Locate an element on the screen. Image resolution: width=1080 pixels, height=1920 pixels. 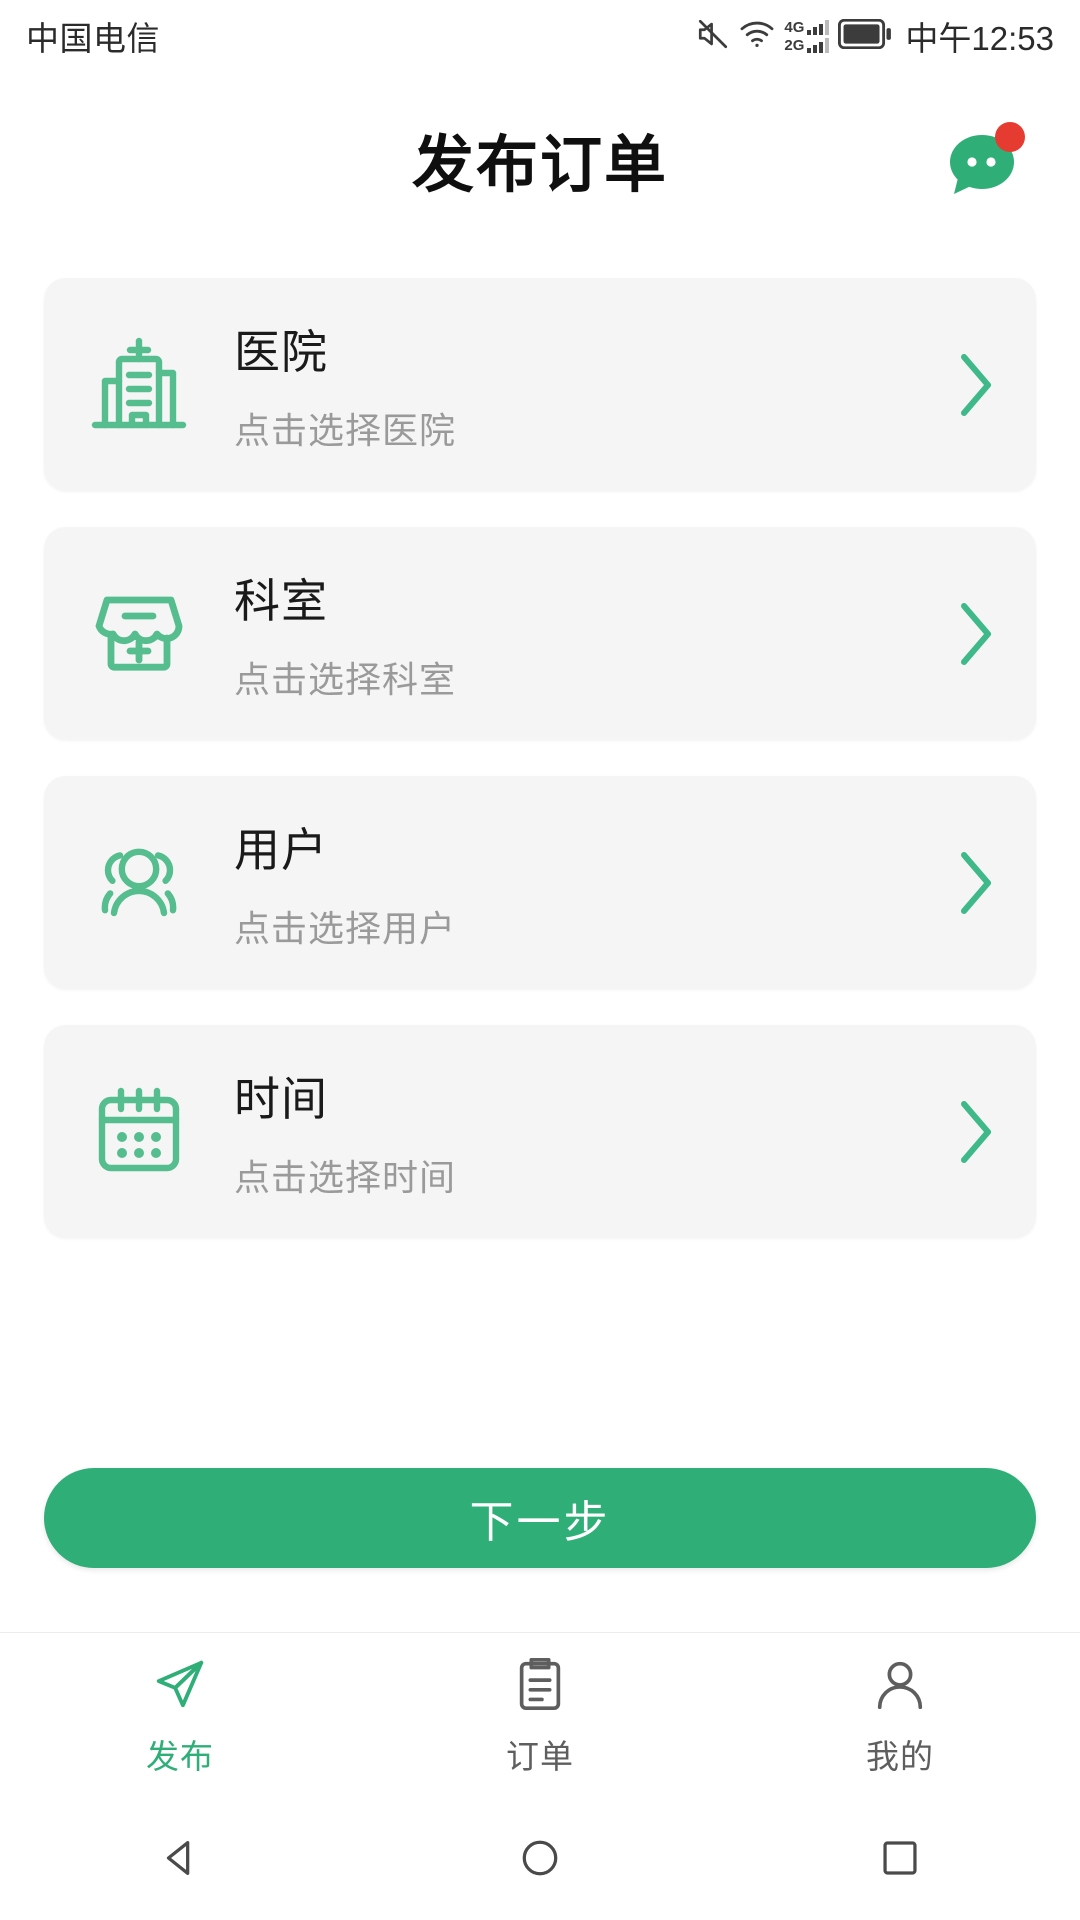
status-icons: 4G 2G 中午12:53 is located at coordinates (875, 36).